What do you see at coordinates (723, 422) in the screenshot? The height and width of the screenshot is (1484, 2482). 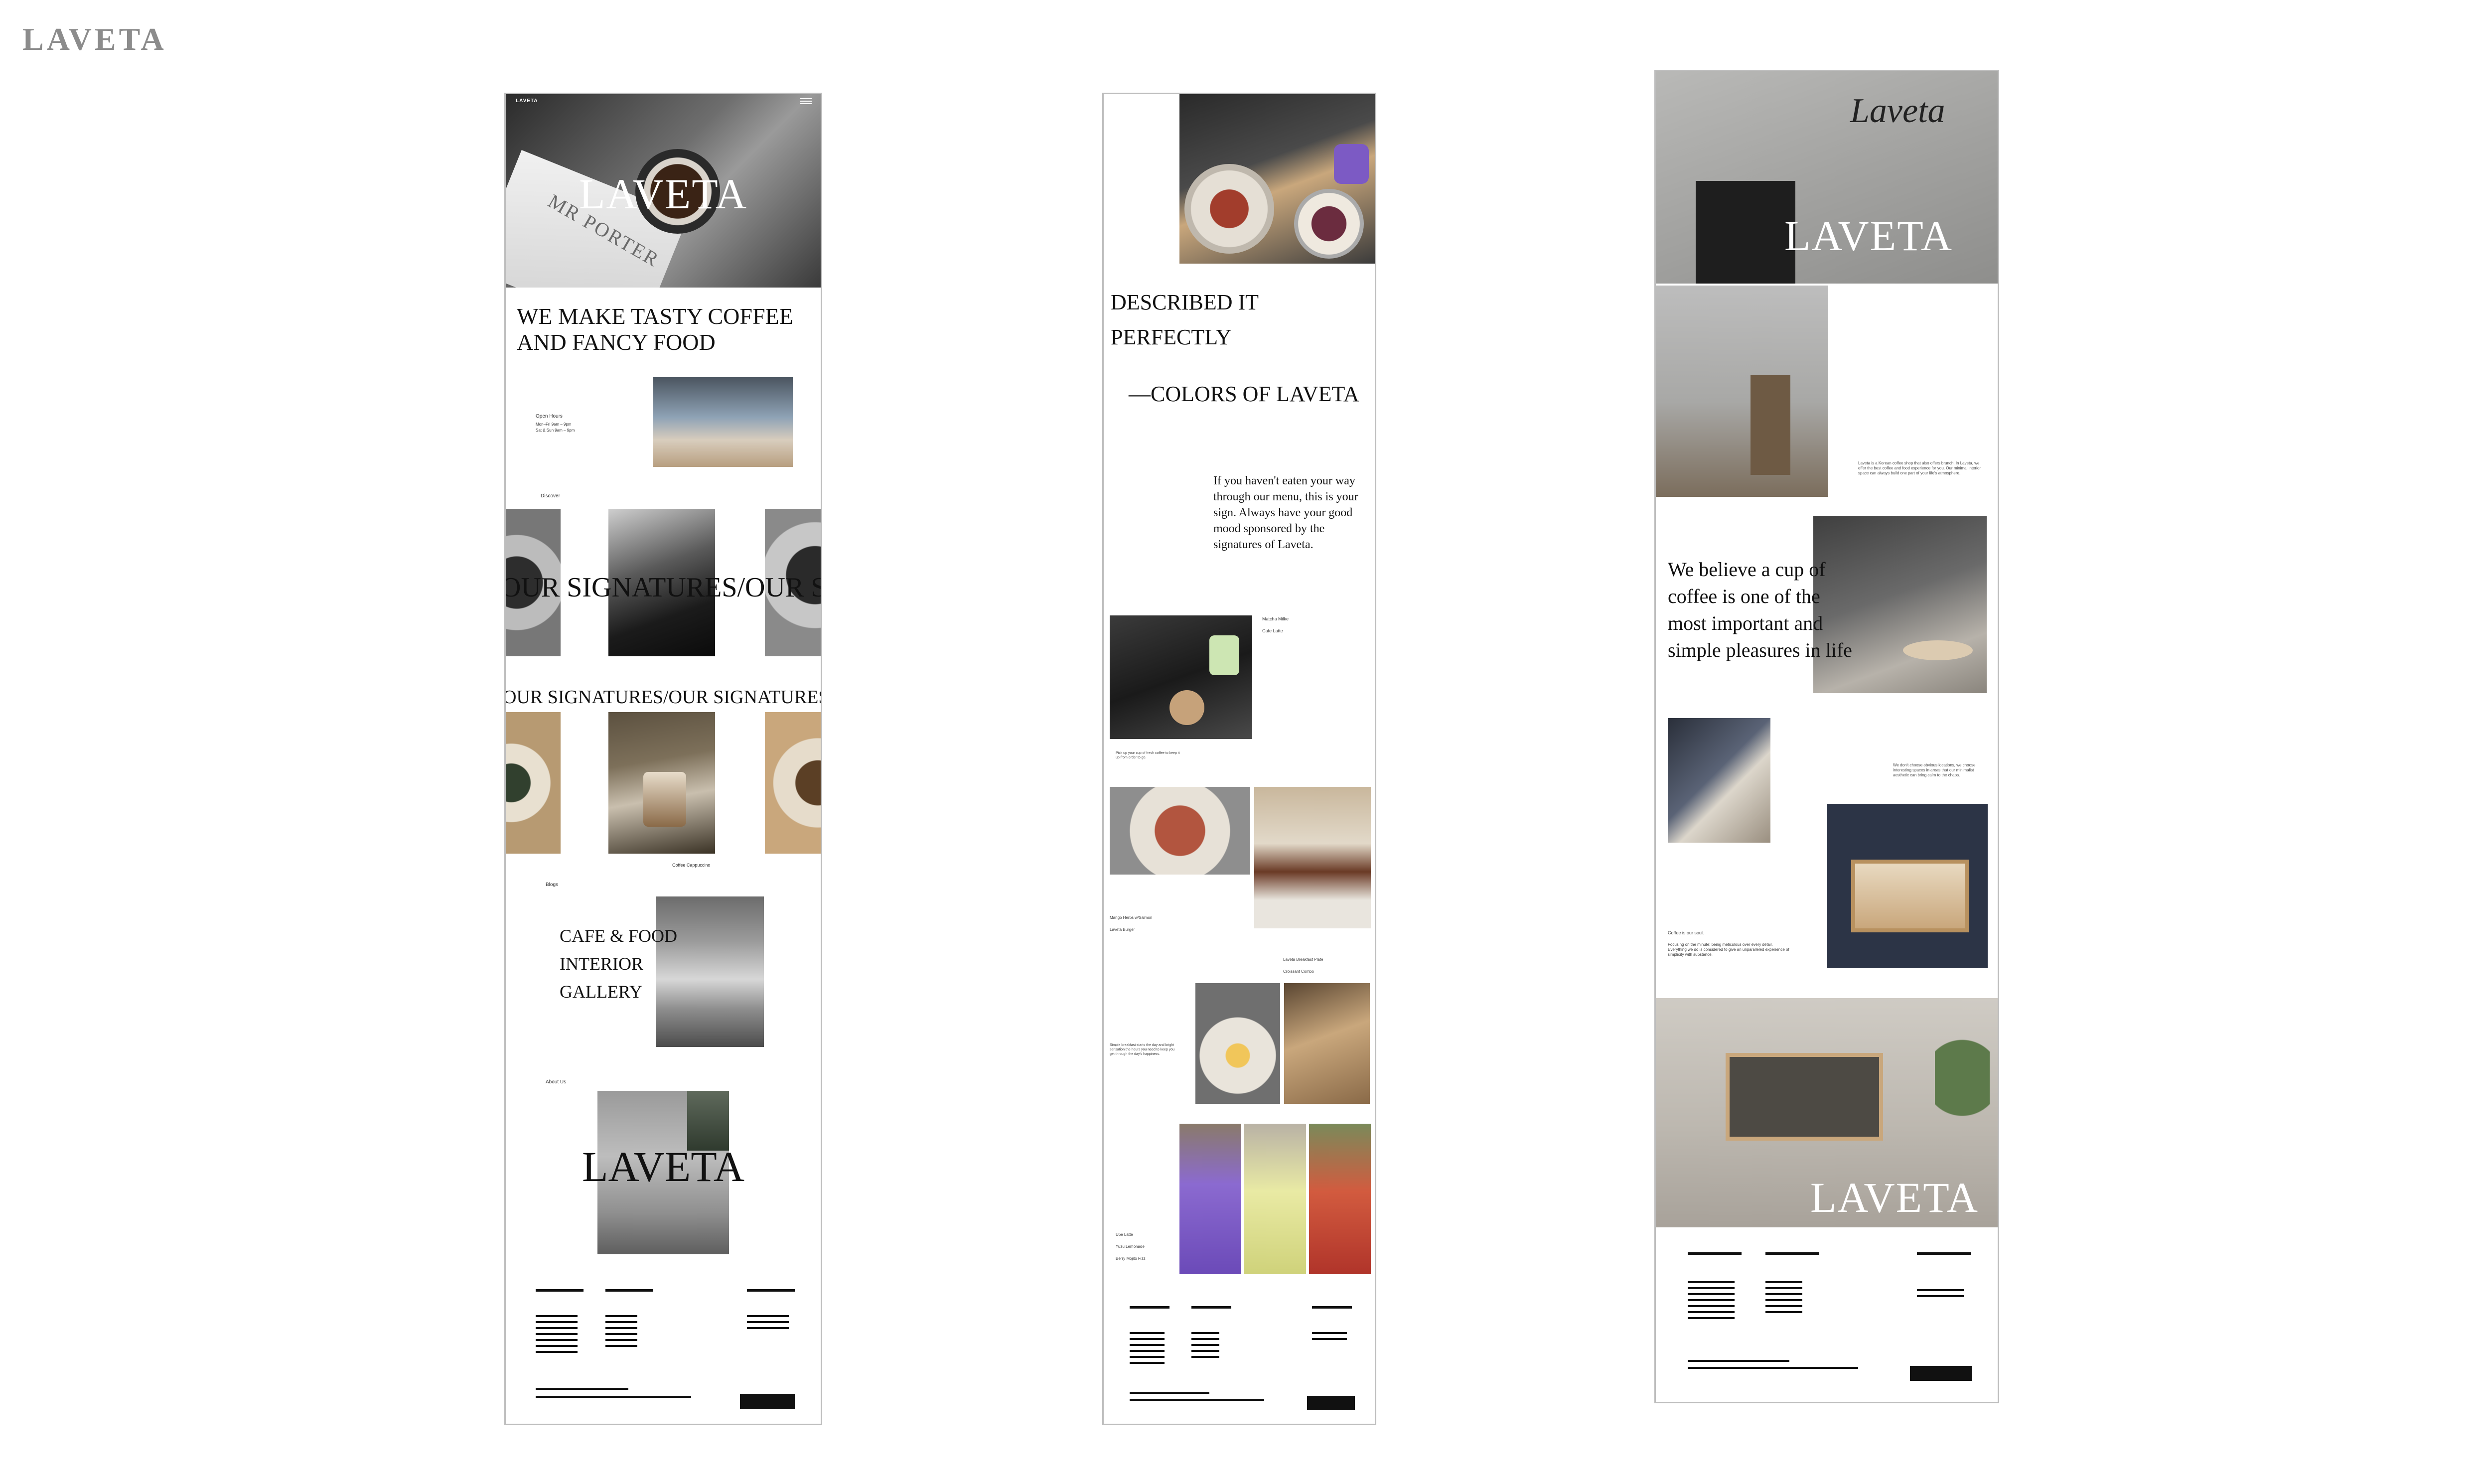 I see `cafe-interior-thumb` at bounding box center [723, 422].